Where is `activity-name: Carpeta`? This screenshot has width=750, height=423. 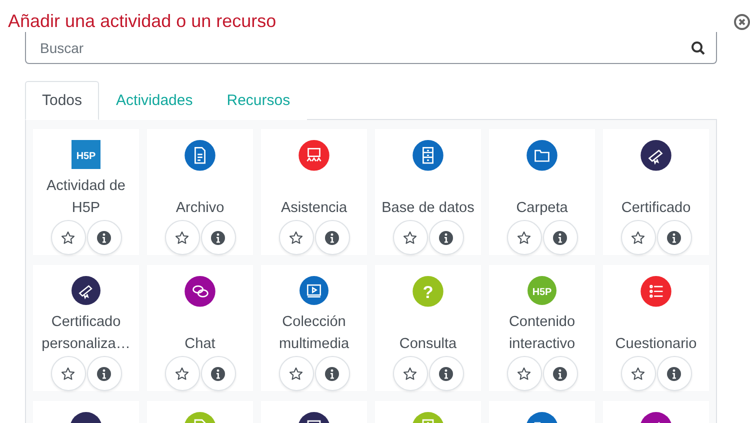
activity-name: Carpeta is located at coordinates (542, 208).